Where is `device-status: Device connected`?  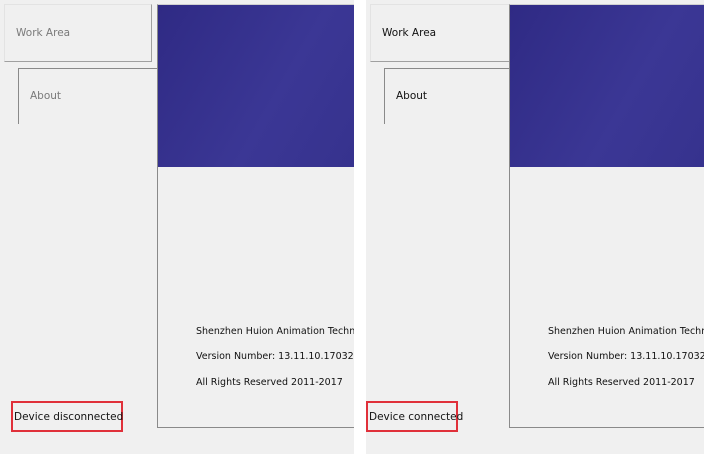 device-status: Device connected is located at coordinates (414, 416).